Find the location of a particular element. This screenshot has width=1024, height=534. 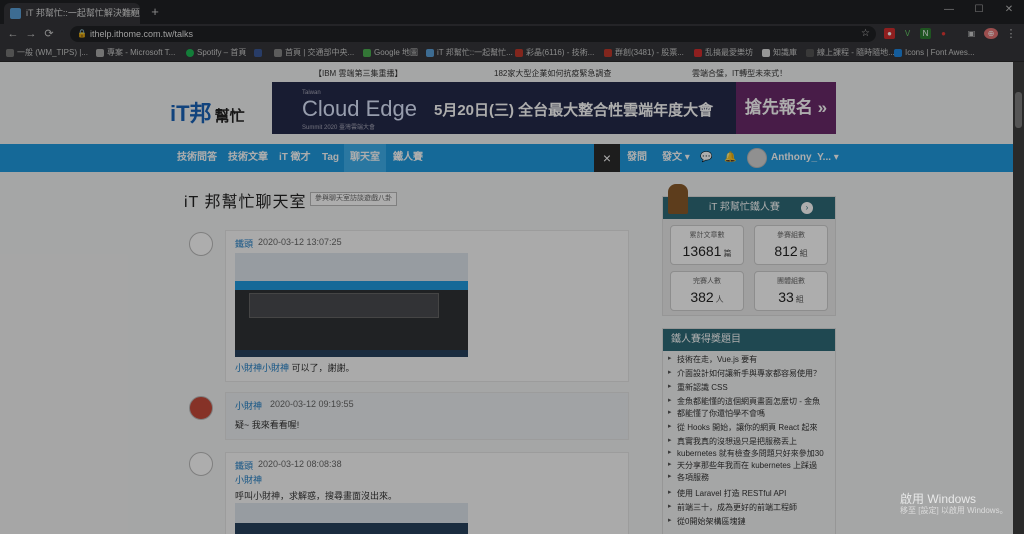

site-logo: iT邦 幫忙 is located at coordinates (207, 112).